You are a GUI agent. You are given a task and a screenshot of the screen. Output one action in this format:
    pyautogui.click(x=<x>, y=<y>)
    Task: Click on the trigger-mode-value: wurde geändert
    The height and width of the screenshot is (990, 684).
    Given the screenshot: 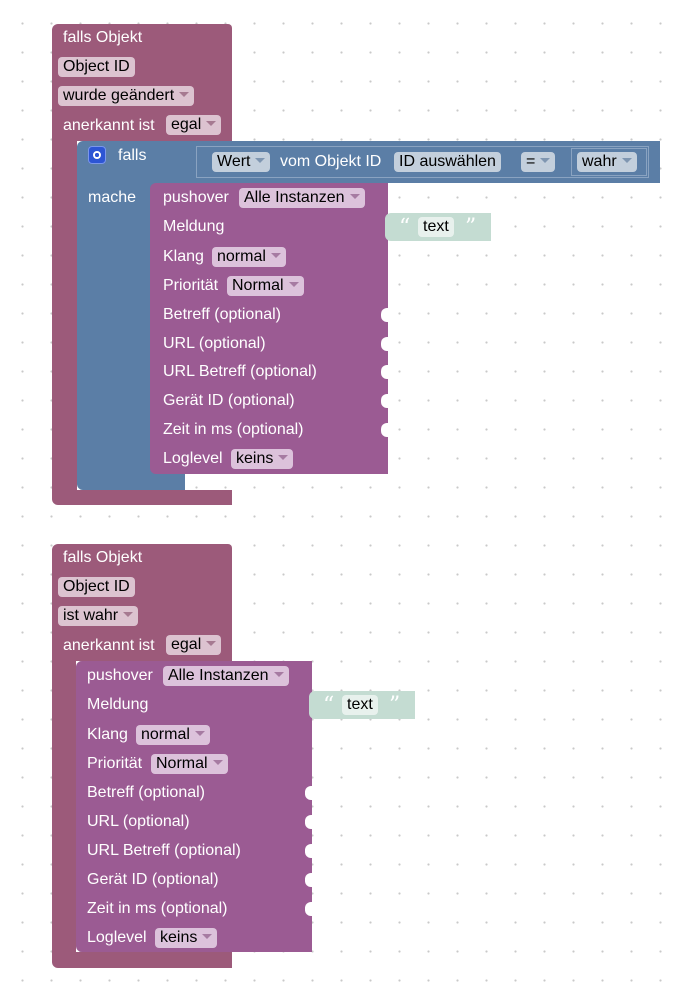 What is the action you would take?
    pyautogui.click(x=119, y=95)
    